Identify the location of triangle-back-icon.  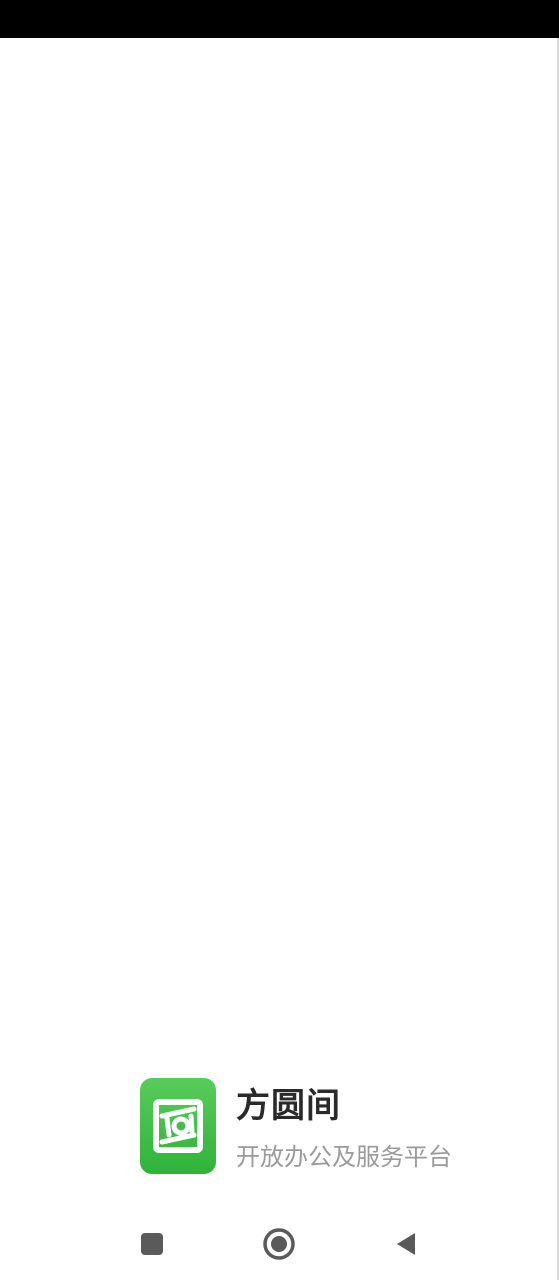
(406, 1244).